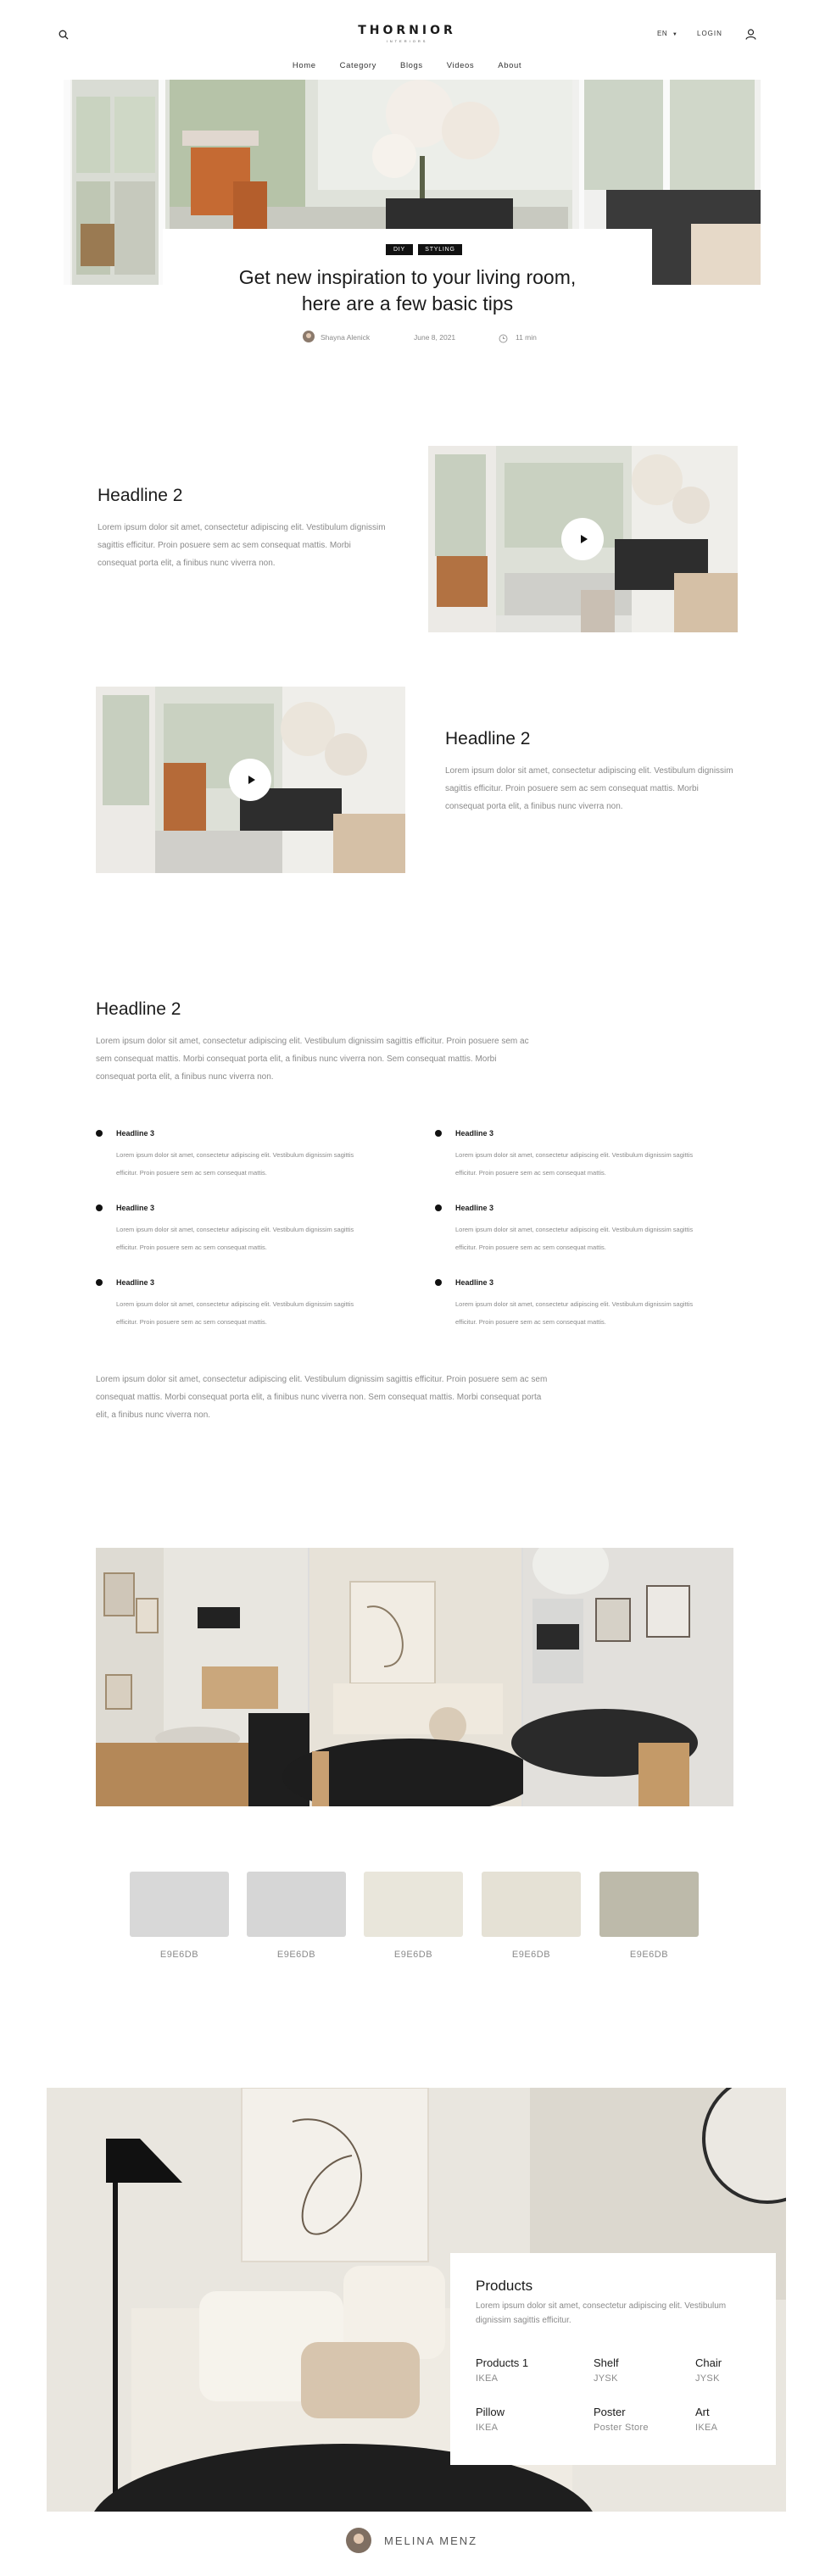 This screenshot has height=2576, width=814. What do you see at coordinates (503, 340) in the screenshot?
I see `clock-icon` at bounding box center [503, 340].